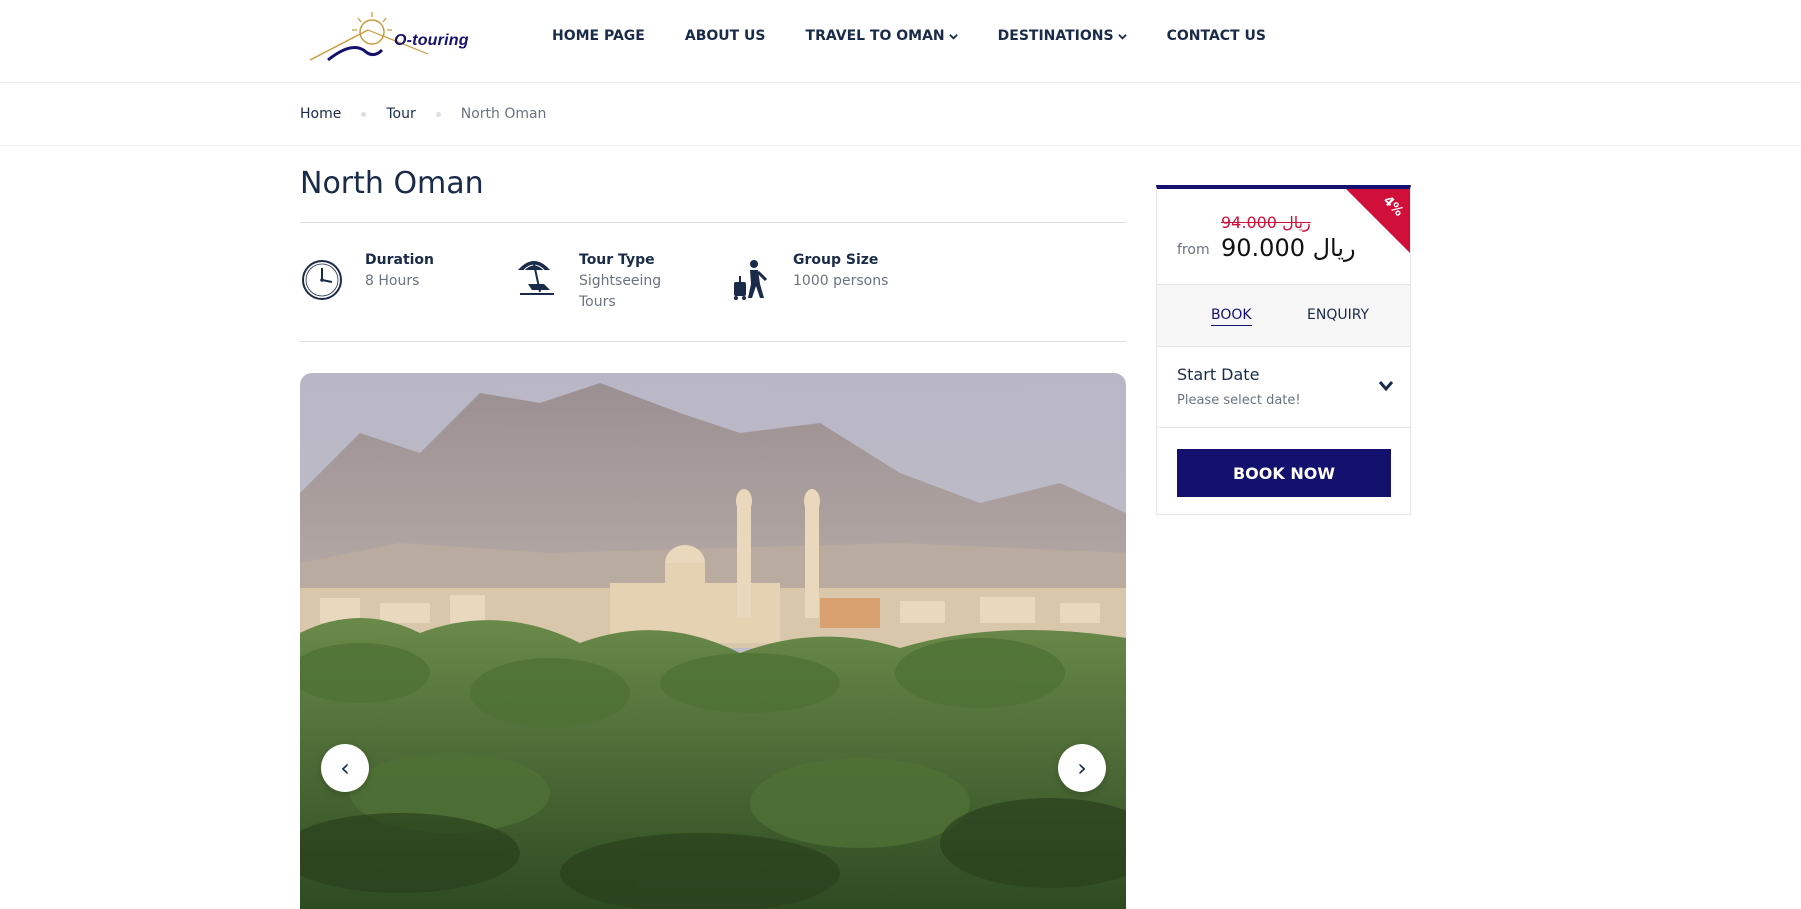 This screenshot has height=909, width=1801. I want to click on book-now-button: BOOK NOW, so click(1284, 473).